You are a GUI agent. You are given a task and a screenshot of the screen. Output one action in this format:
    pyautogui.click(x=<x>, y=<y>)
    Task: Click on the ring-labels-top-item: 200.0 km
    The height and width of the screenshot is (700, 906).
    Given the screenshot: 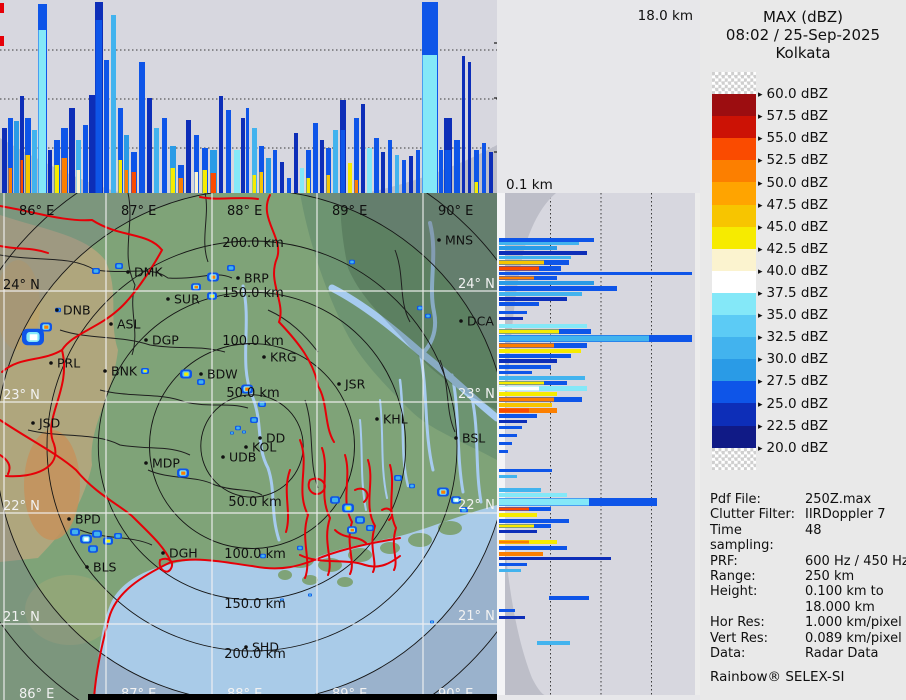 What is the action you would take?
    pyautogui.click(x=253, y=243)
    